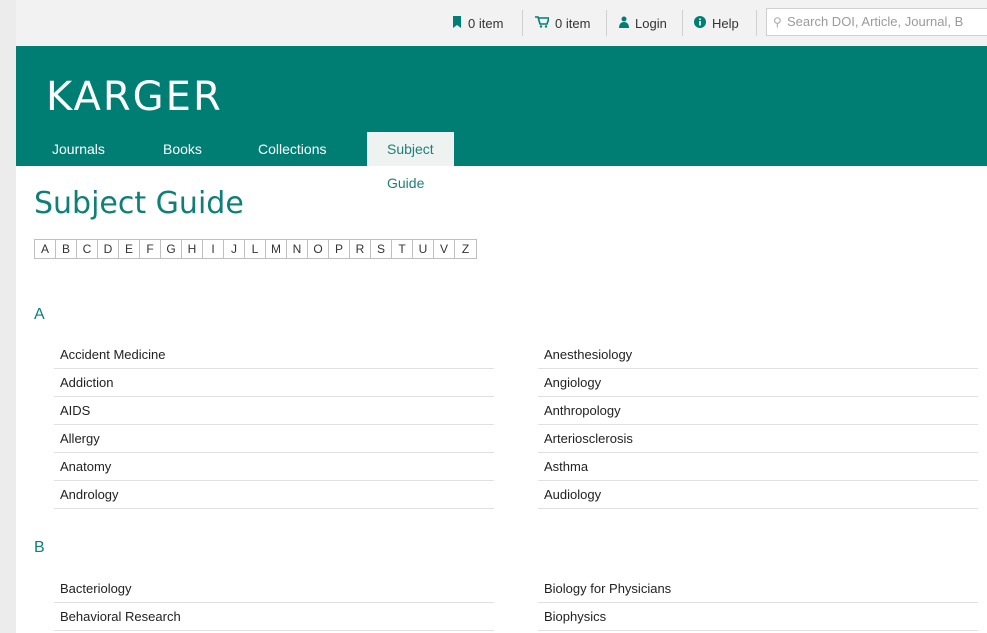 This screenshot has height=633, width=987. What do you see at coordinates (423, 249) in the screenshot?
I see `letter-u: U` at bounding box center [423, 249].